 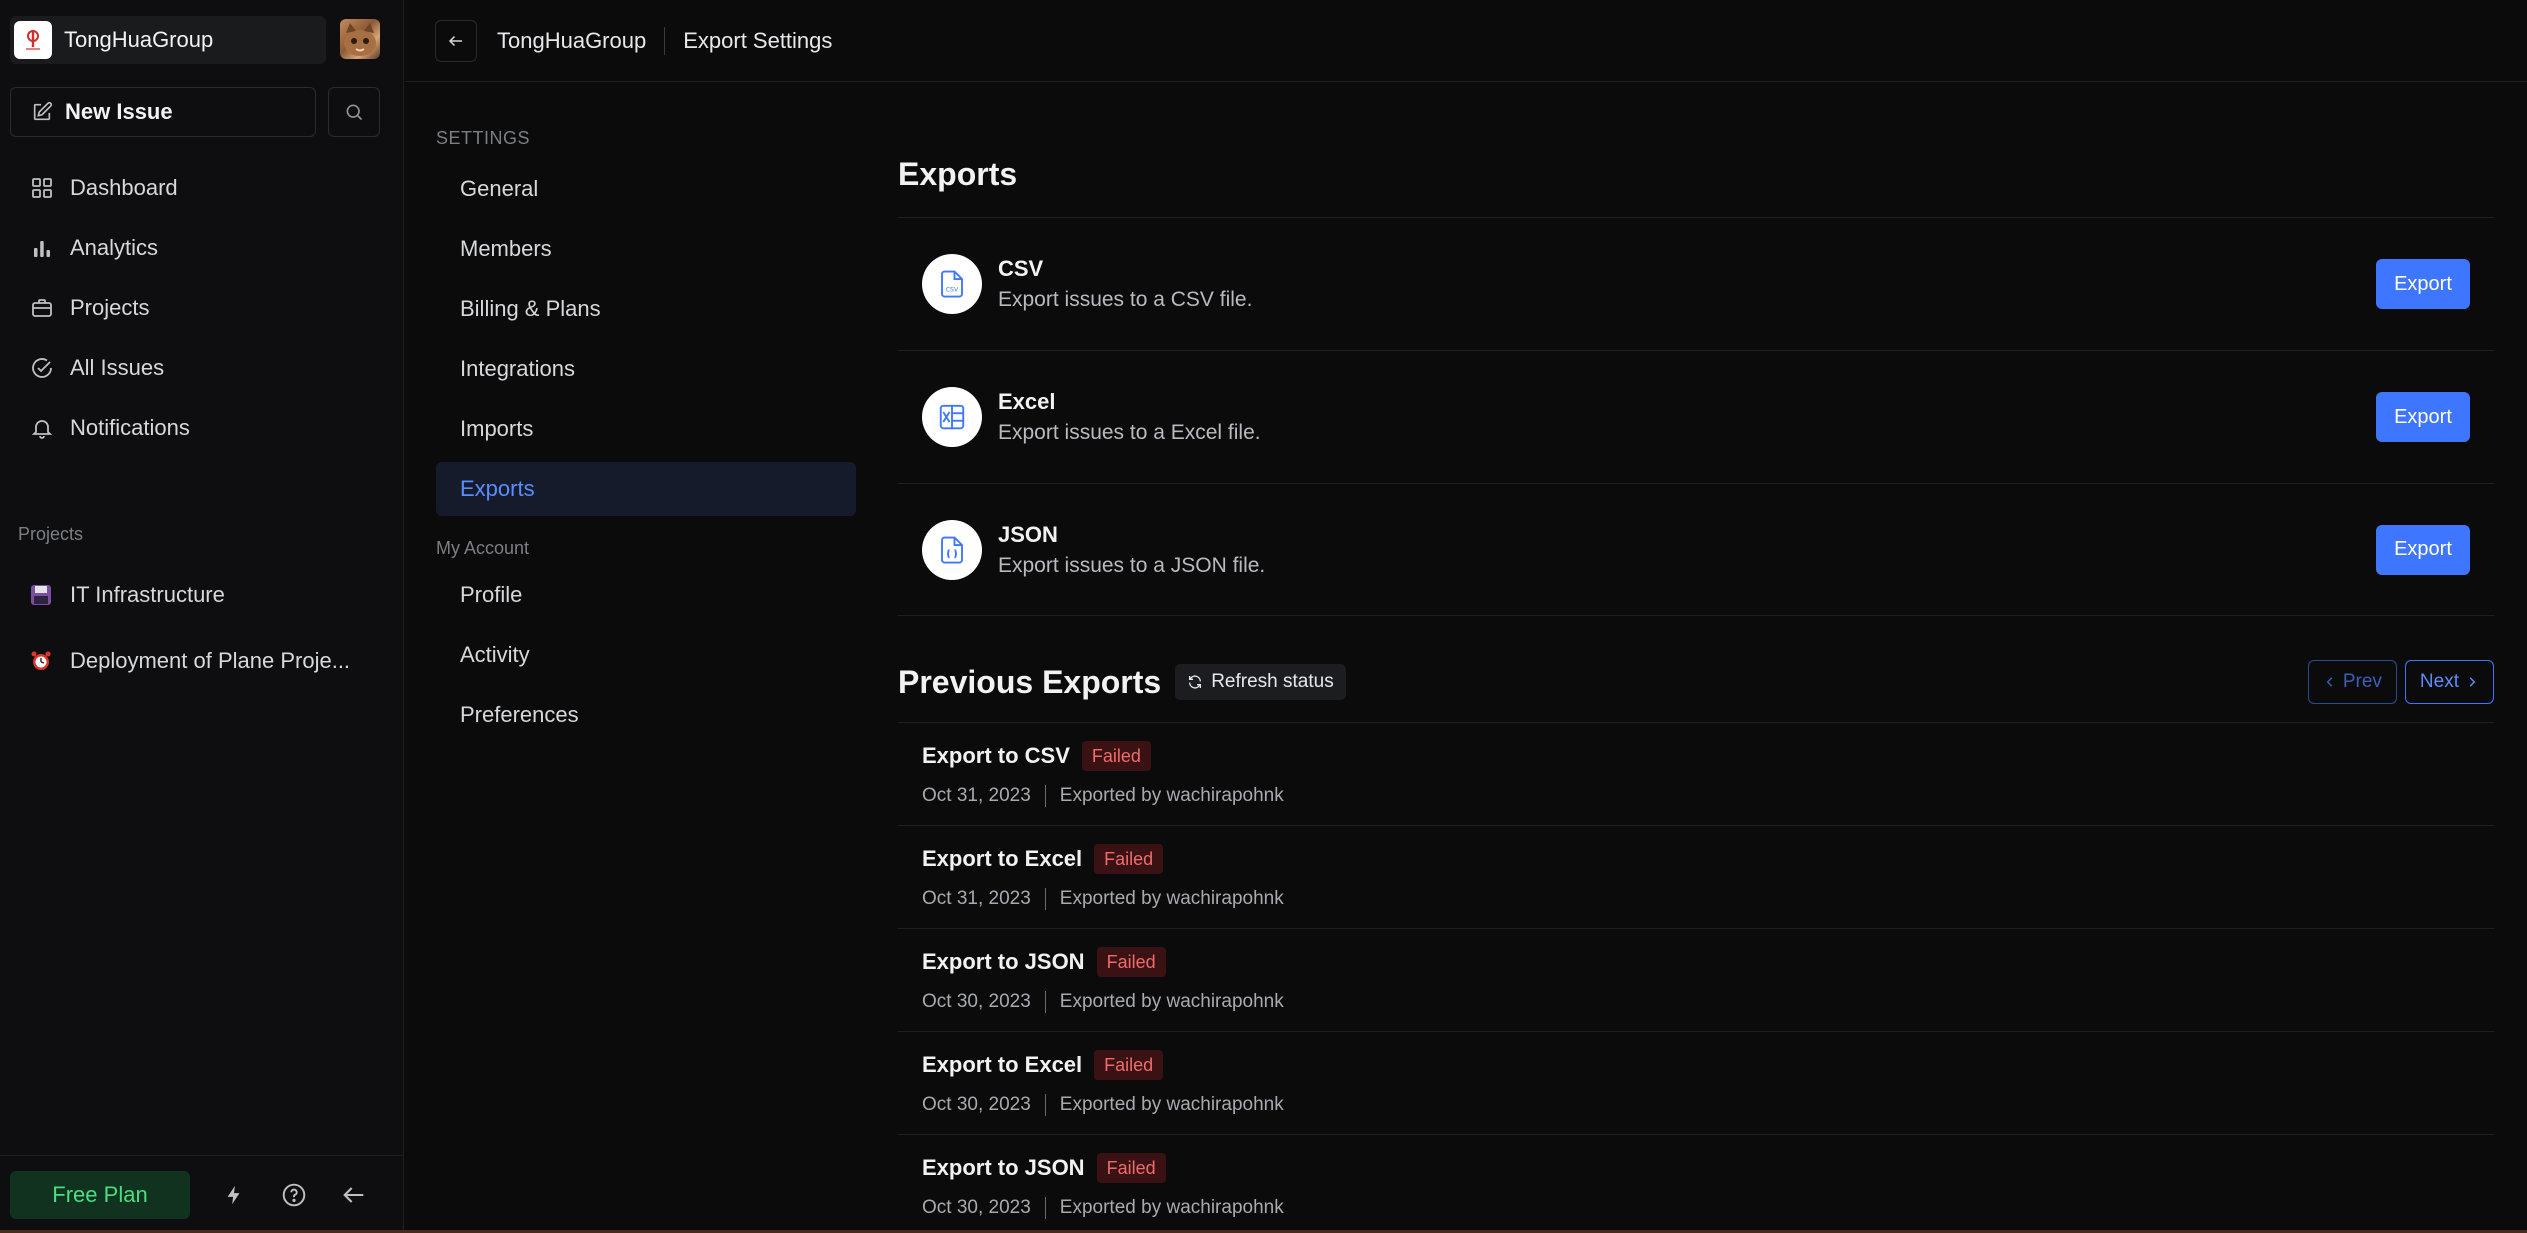 What do you see at coordinates (758, 40) in the screenshot?
I see `page-title: Export Settings` at bounding box center [758, 40].